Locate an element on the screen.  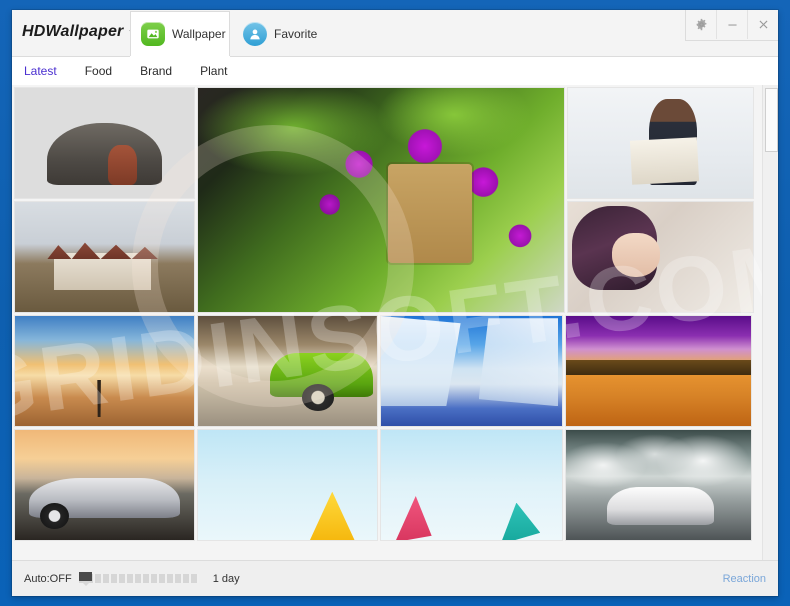
thumb-green-mustang is located at coordinates (287, 371).